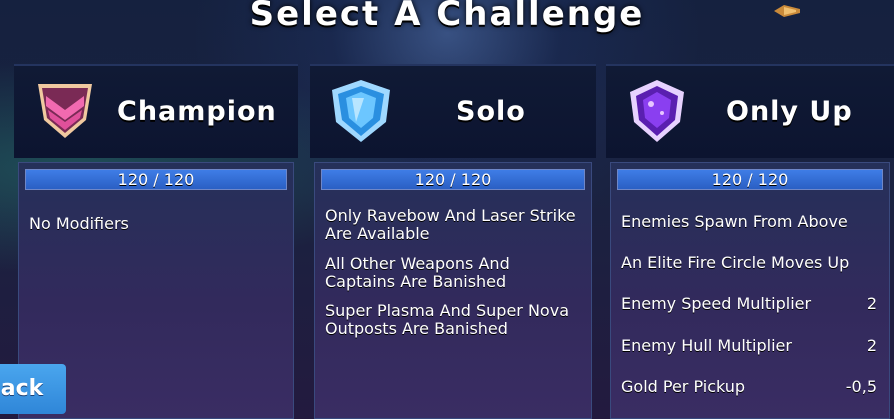 The width and height of the screenshot is (894, 419). Describe the element at coordinates (22, 388) in the screenshot. I see `back-button-label: Back` at that location.